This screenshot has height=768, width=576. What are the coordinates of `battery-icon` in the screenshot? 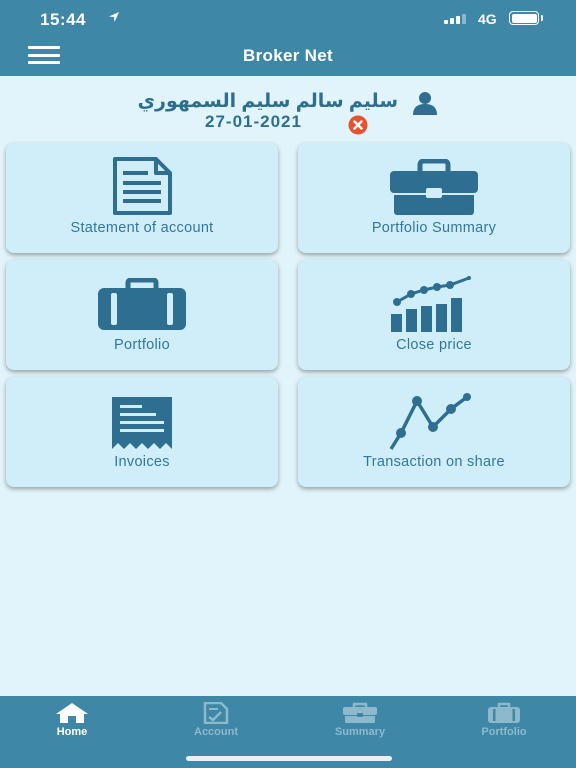 It's located at (524, 18).